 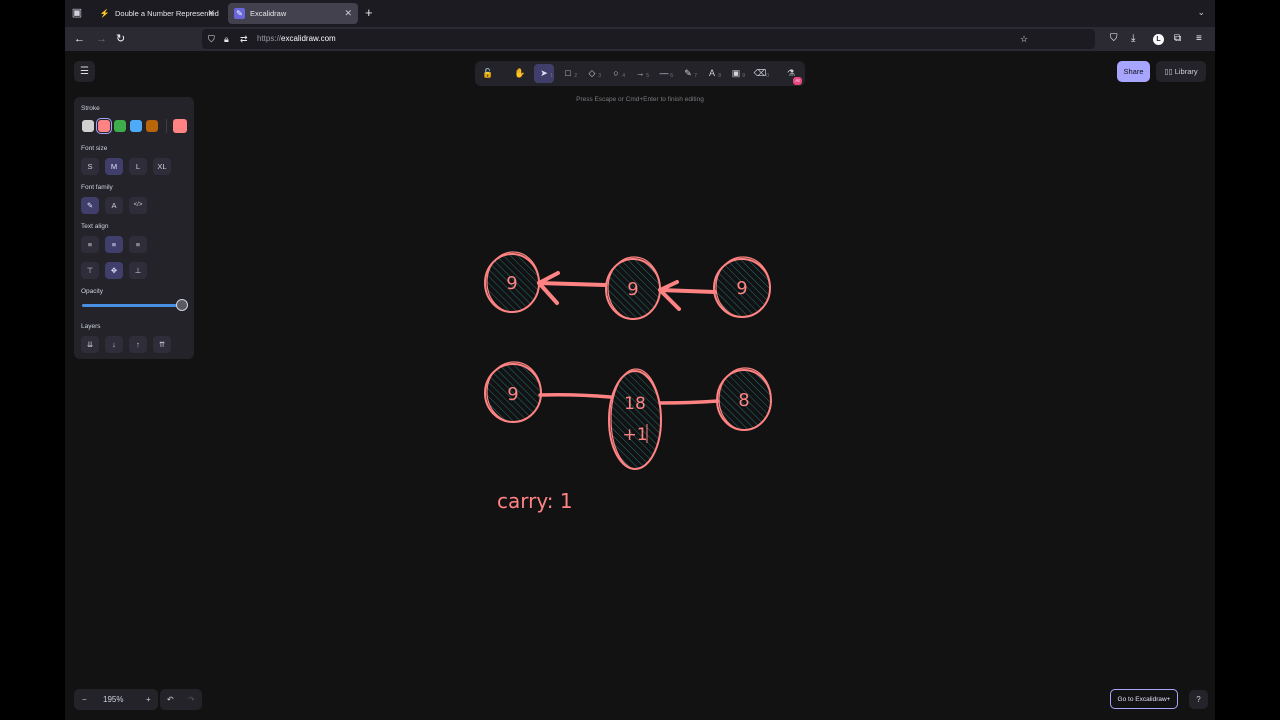 I want to click on undo-redo-controls: ↶ ↷, so click(x=181, y=699).